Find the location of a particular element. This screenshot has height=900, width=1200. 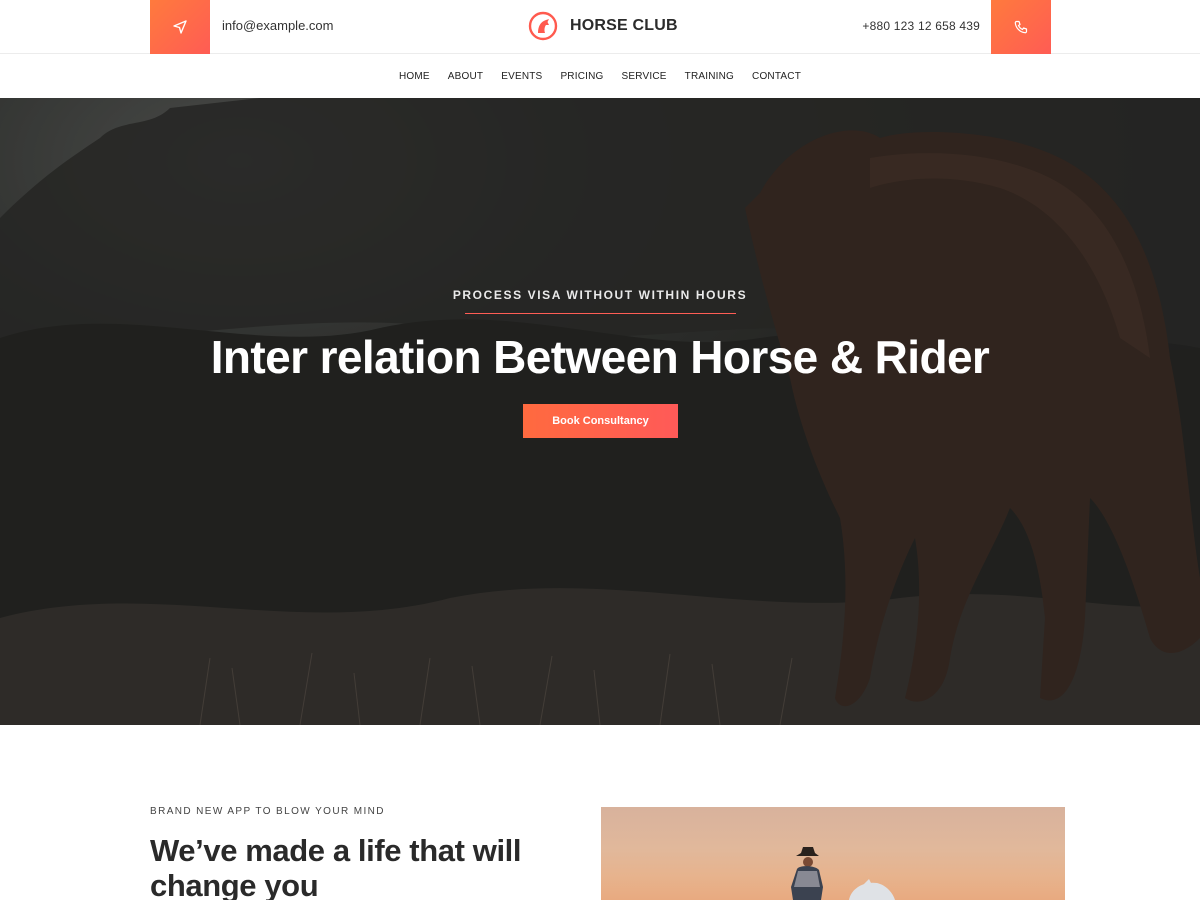

nav-events: EVENTS is located at coordinates (521, 76).